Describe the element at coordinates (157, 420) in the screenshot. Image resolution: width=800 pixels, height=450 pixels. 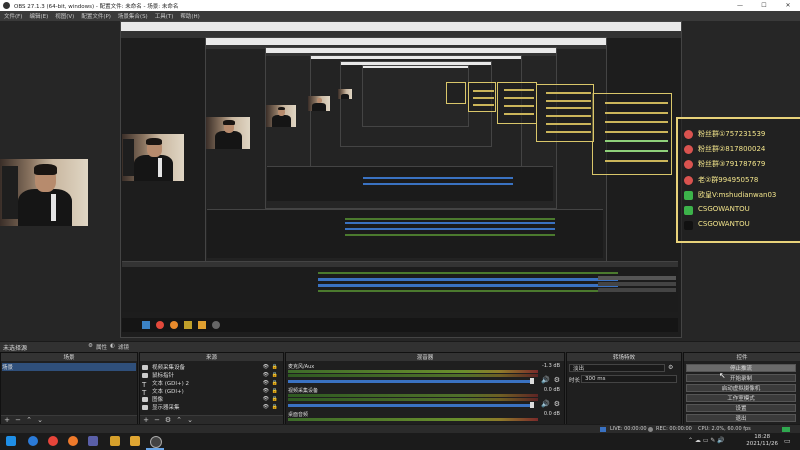
I see `remove-source-button: −` at that location.